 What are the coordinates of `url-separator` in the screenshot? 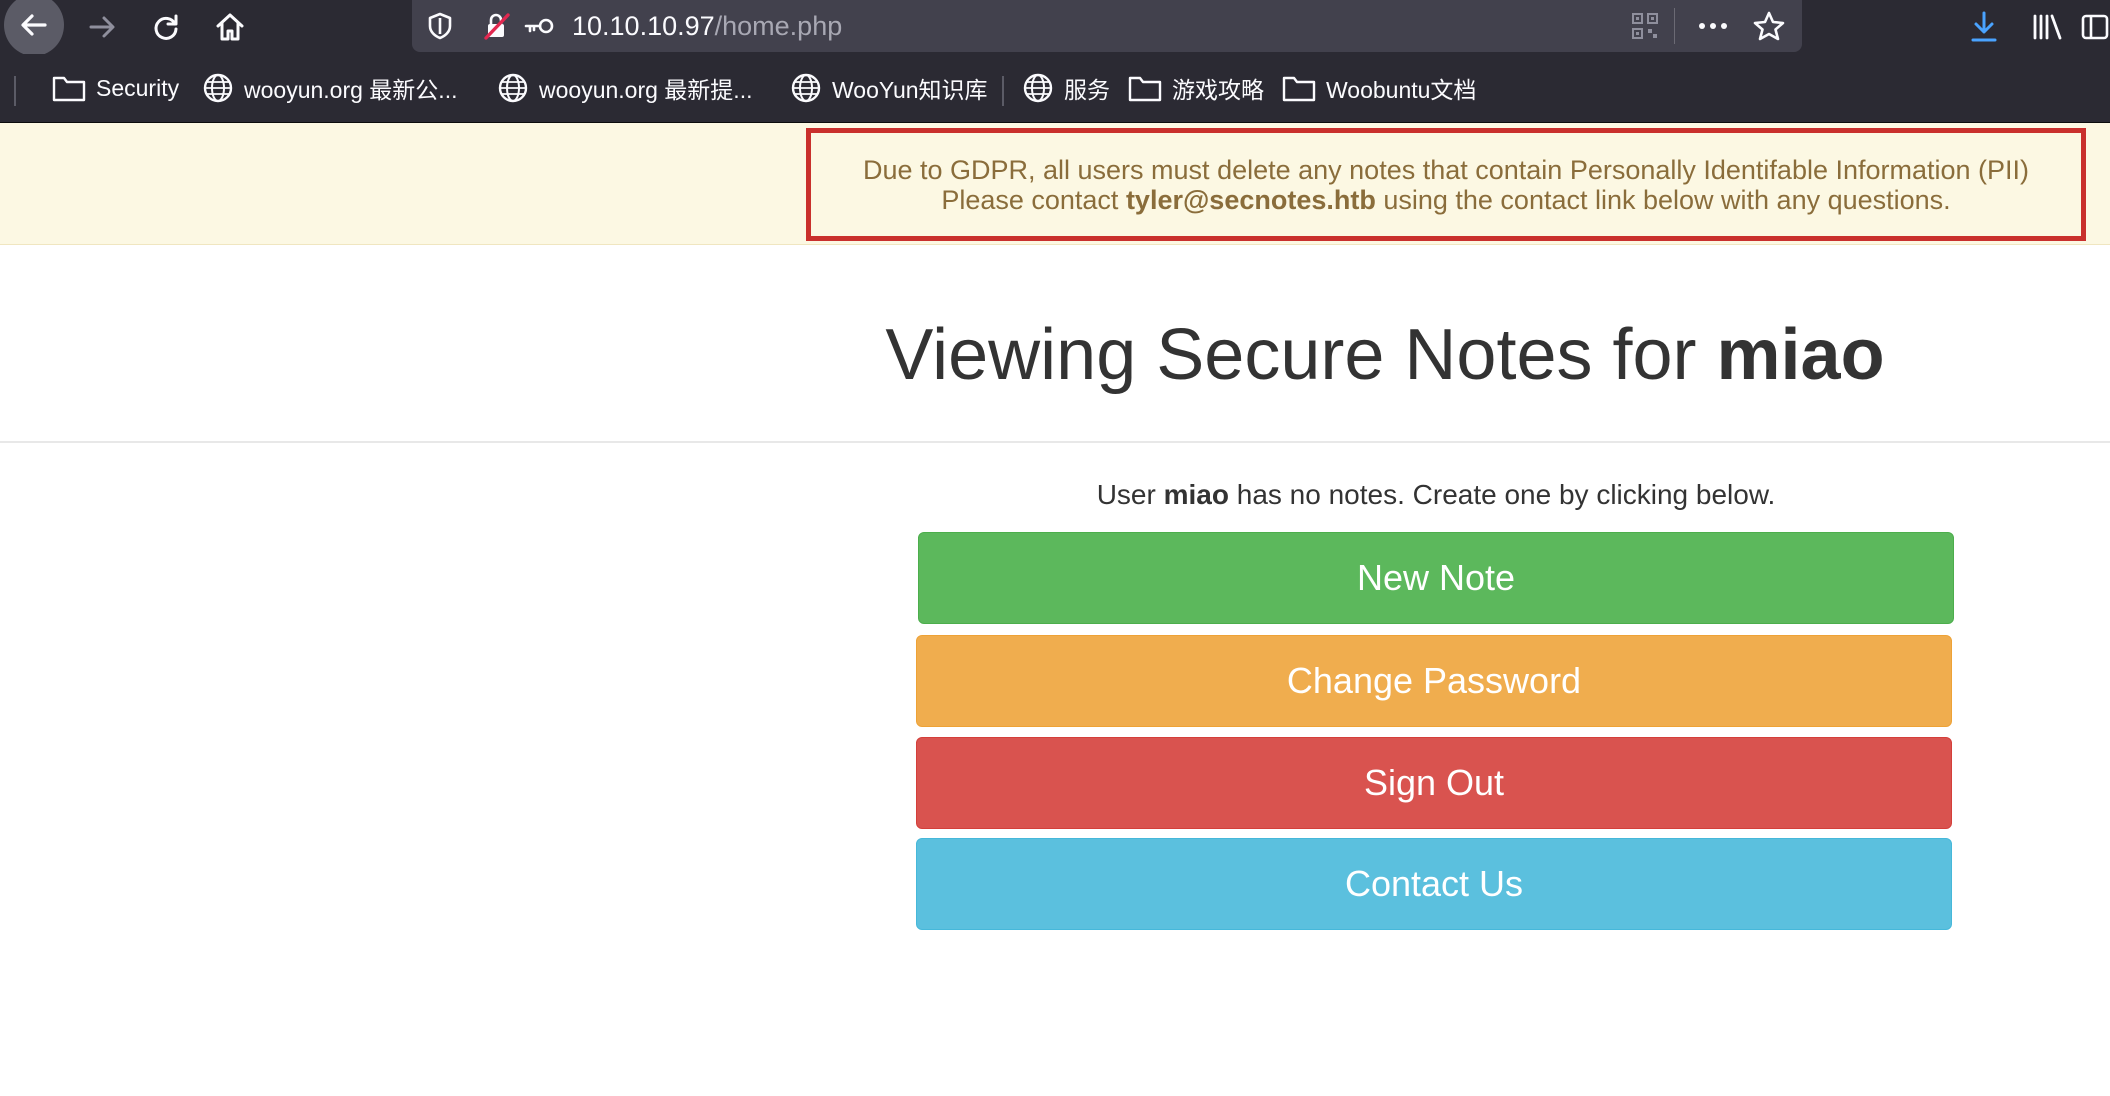 It's located at (1674, 26).